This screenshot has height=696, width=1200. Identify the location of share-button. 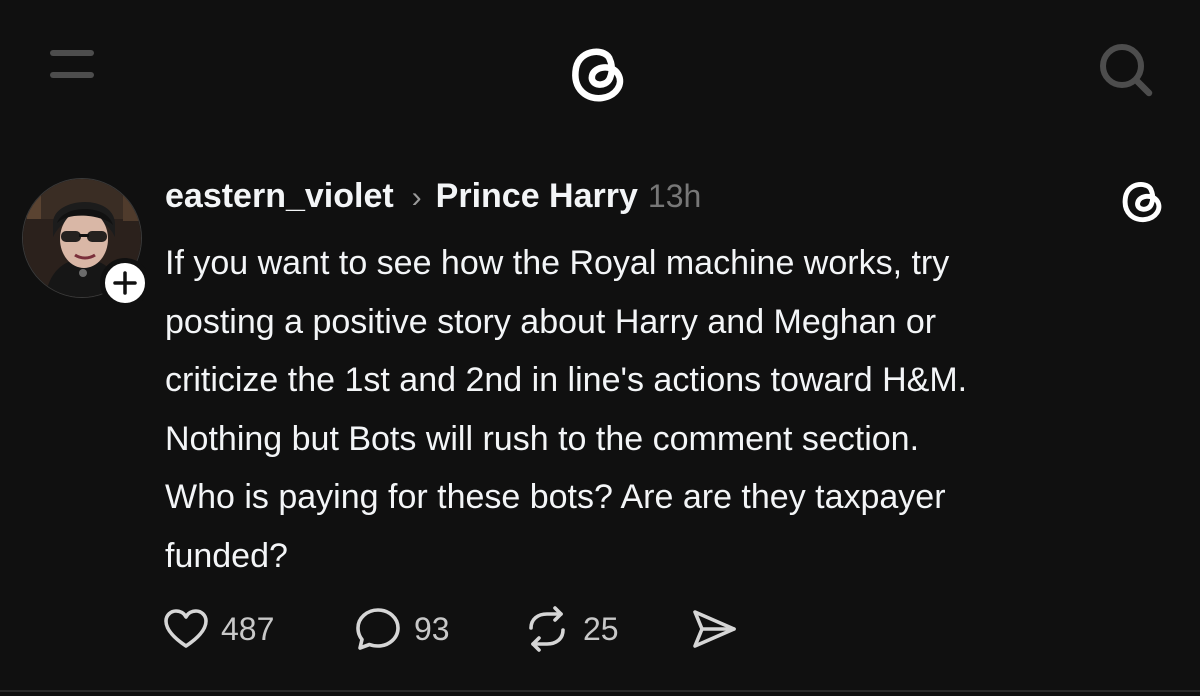
(714, 629).